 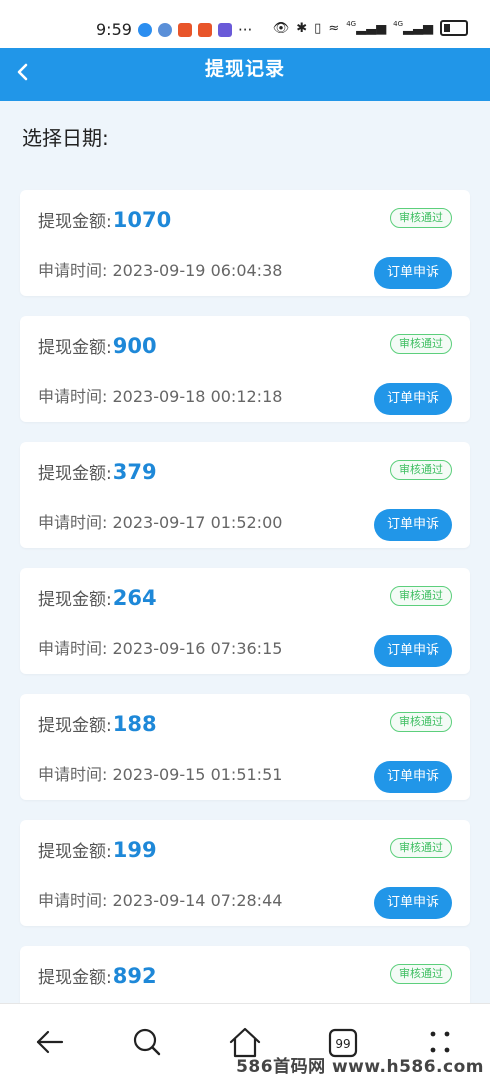 I want to click on apply-time-value: 2023-09-14 07:28:44, so click(x=197, y=900).